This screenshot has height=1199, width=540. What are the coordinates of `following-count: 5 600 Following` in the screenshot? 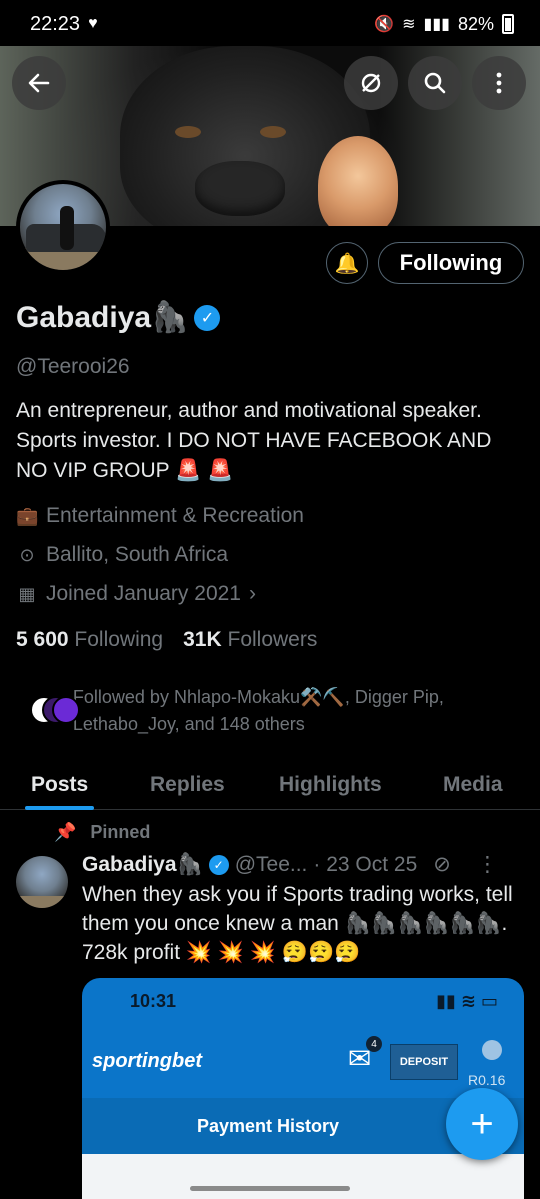 It's located at (89, 640).